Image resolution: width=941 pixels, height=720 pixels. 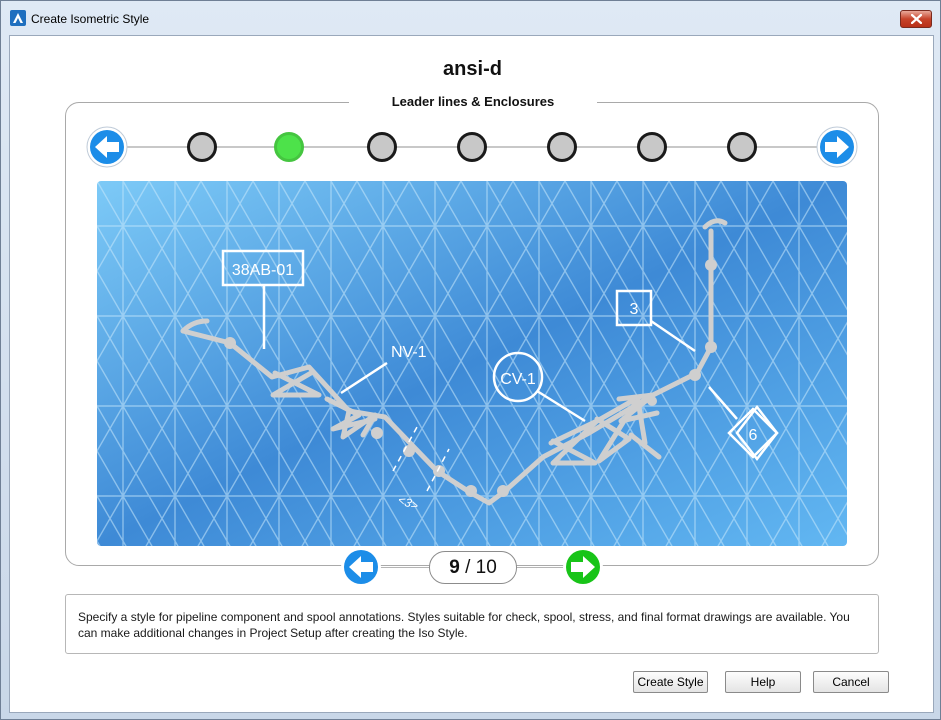 I want to click on style-name-heading: ansi-d, so click(x=472, y=69).